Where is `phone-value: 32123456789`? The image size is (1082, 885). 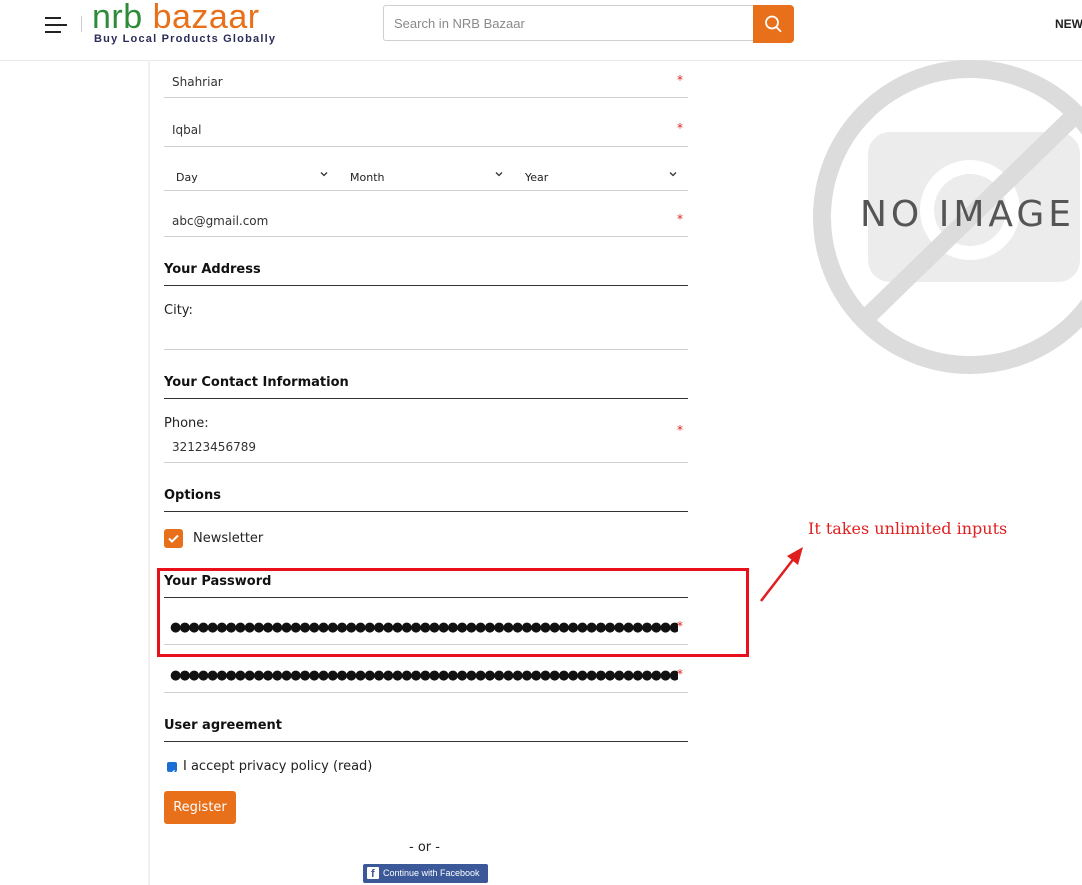 phone-value: 32123456789 is located at coordinates (214, 447).